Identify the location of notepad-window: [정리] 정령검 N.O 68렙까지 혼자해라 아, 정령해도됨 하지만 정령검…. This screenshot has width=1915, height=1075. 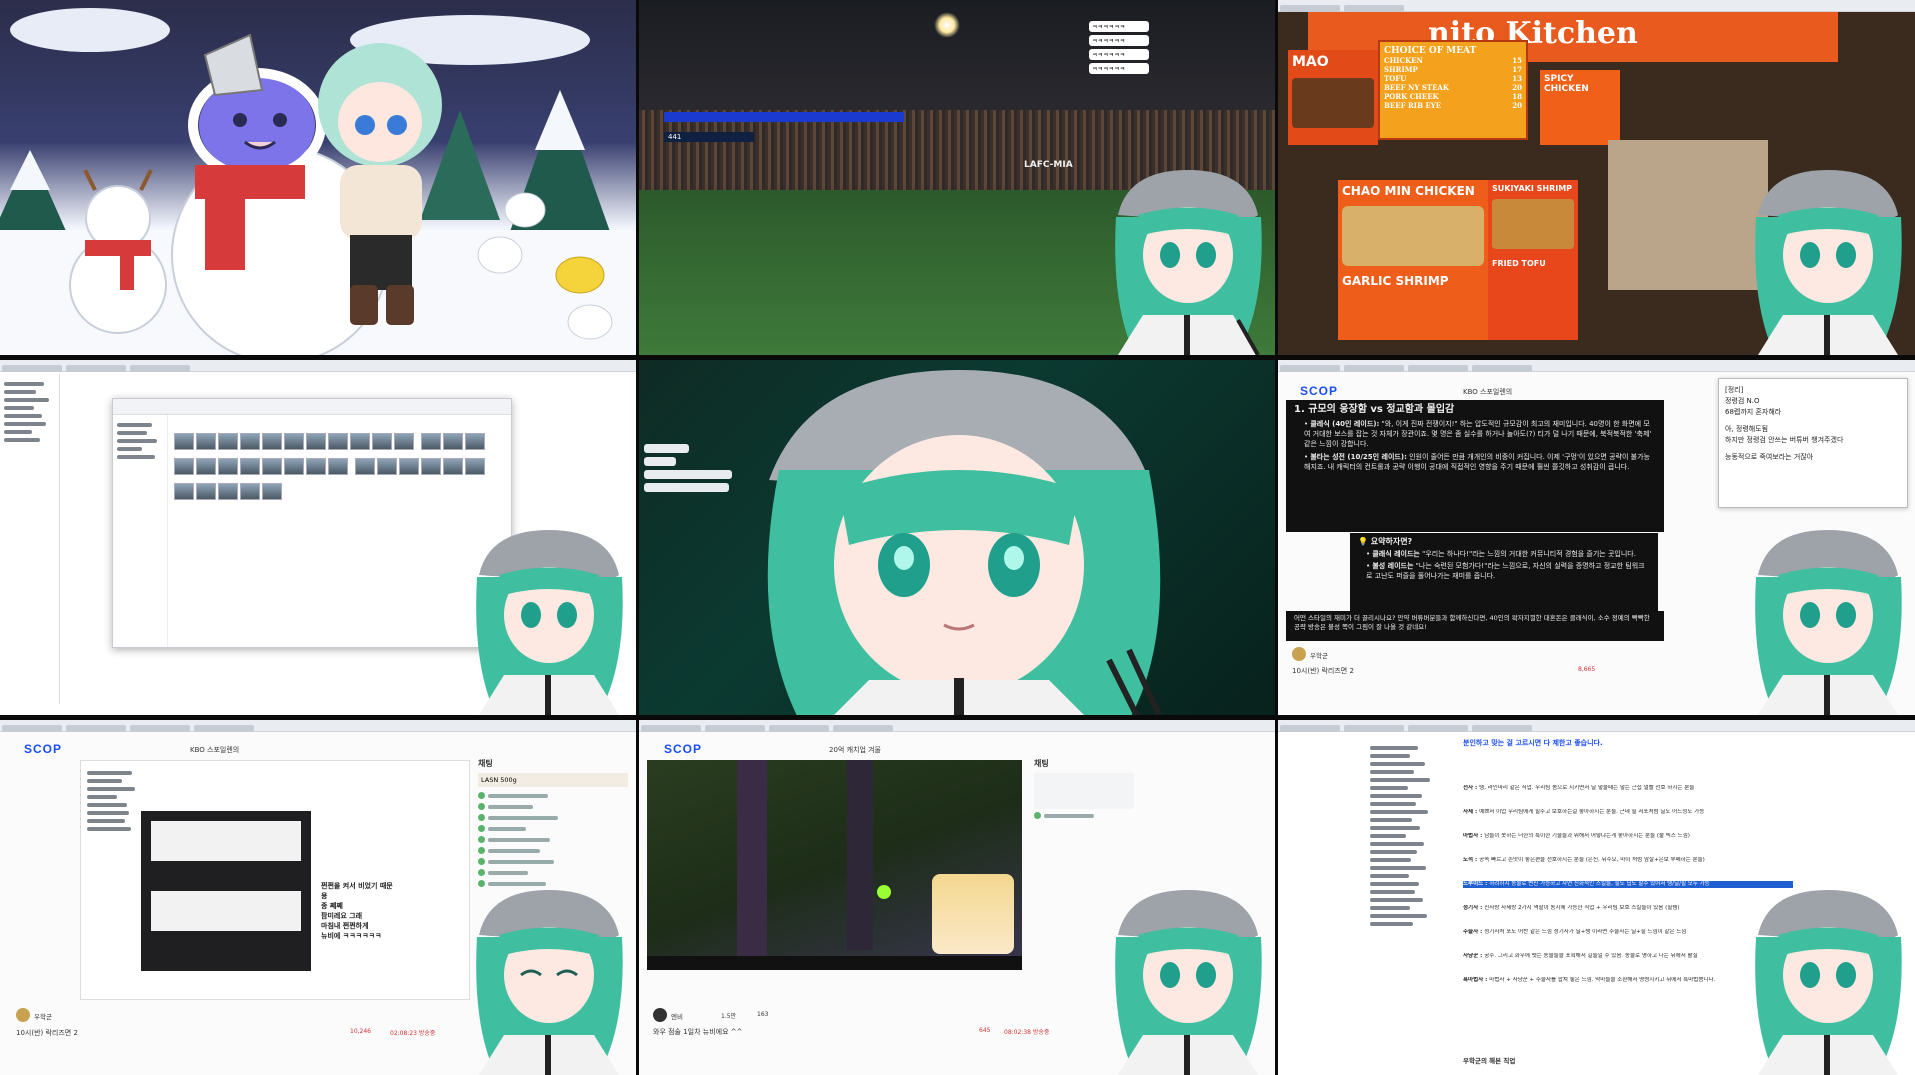
(1813, 443).